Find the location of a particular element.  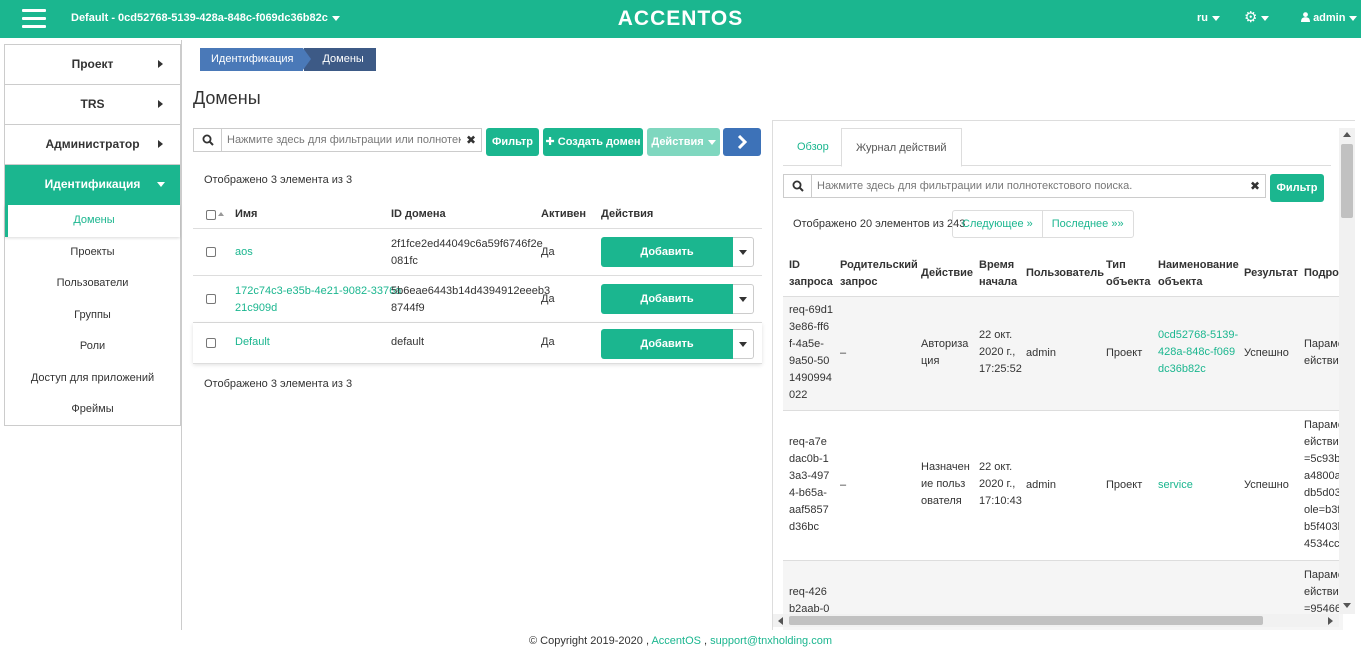

actions-button: Действия is located at coordinates (683, 142).